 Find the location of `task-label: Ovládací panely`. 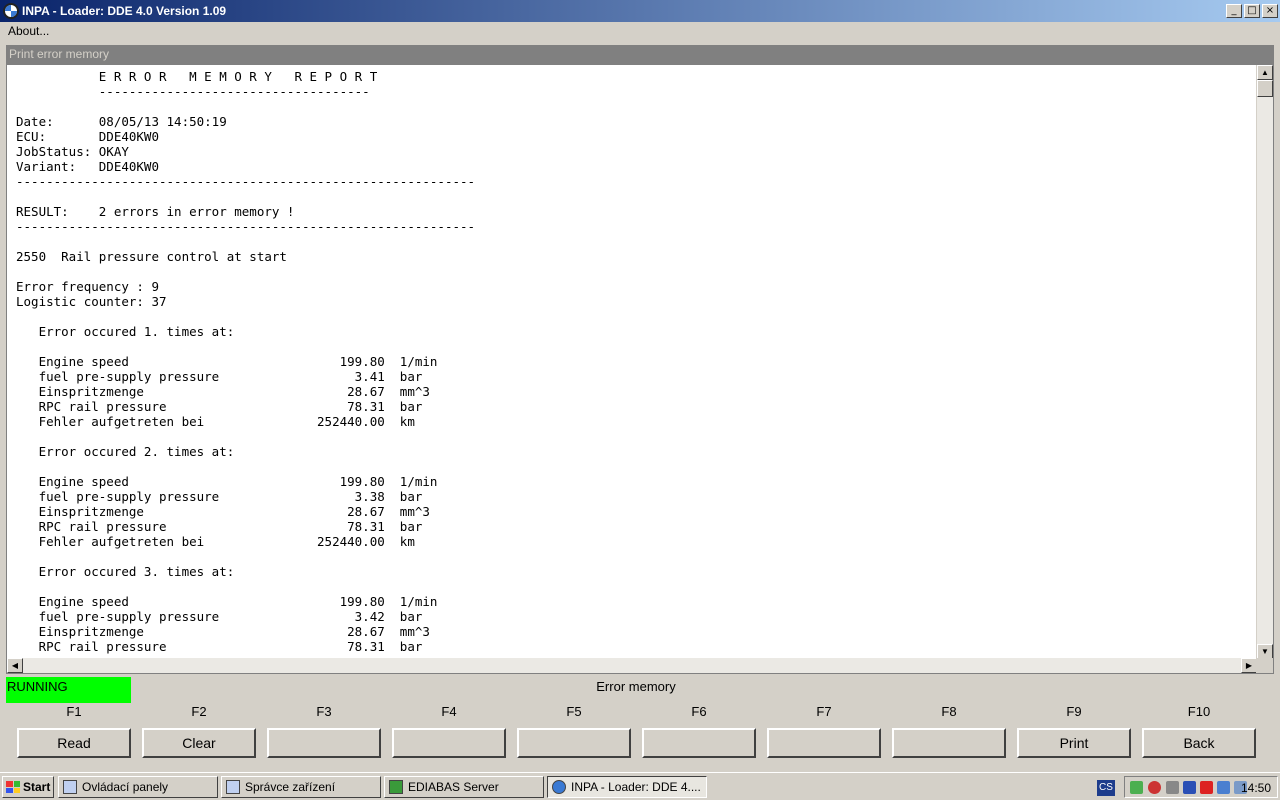

task-label: Ovládací panely is located at coordinates (125, 787).